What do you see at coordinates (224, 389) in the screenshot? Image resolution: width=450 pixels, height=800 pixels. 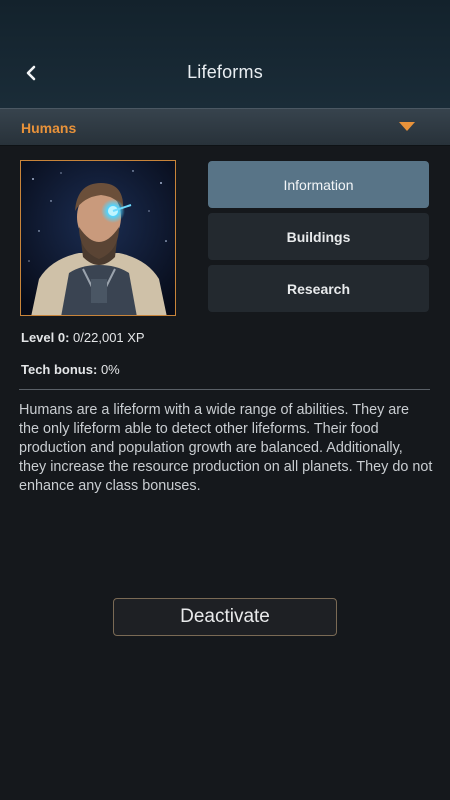 I see `divider` at bounding box center [224, 389].